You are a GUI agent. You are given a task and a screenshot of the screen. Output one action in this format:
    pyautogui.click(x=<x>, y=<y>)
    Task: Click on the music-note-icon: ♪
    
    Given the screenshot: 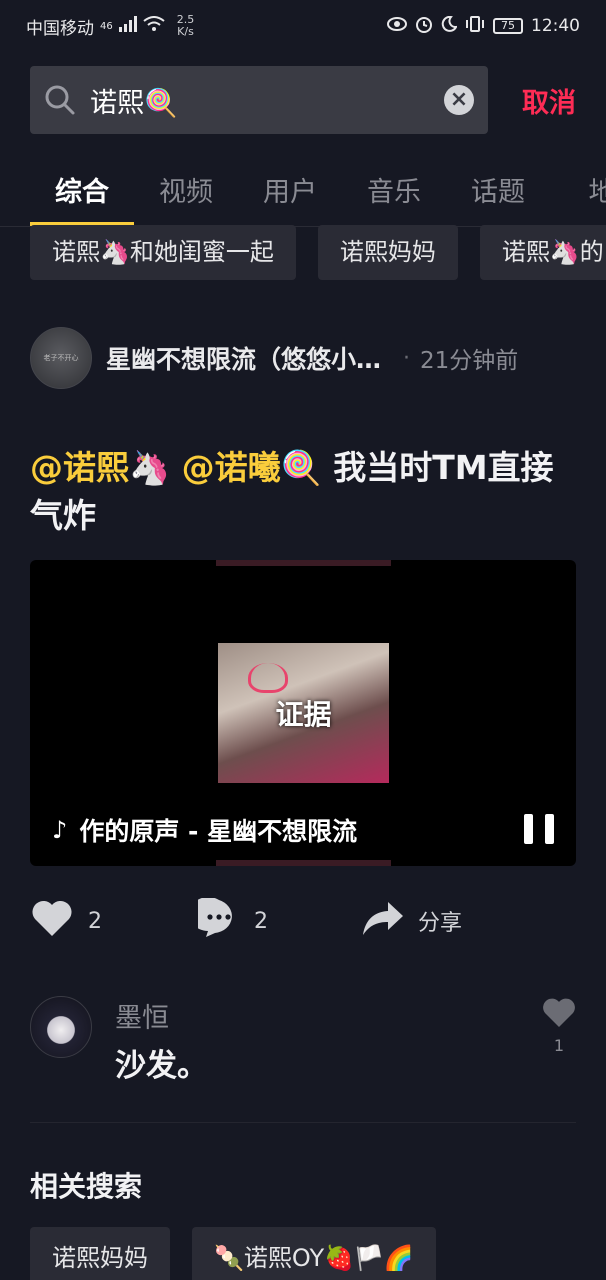 What is the action you would take?
    pyautogui.click(x=60, y=830)
    